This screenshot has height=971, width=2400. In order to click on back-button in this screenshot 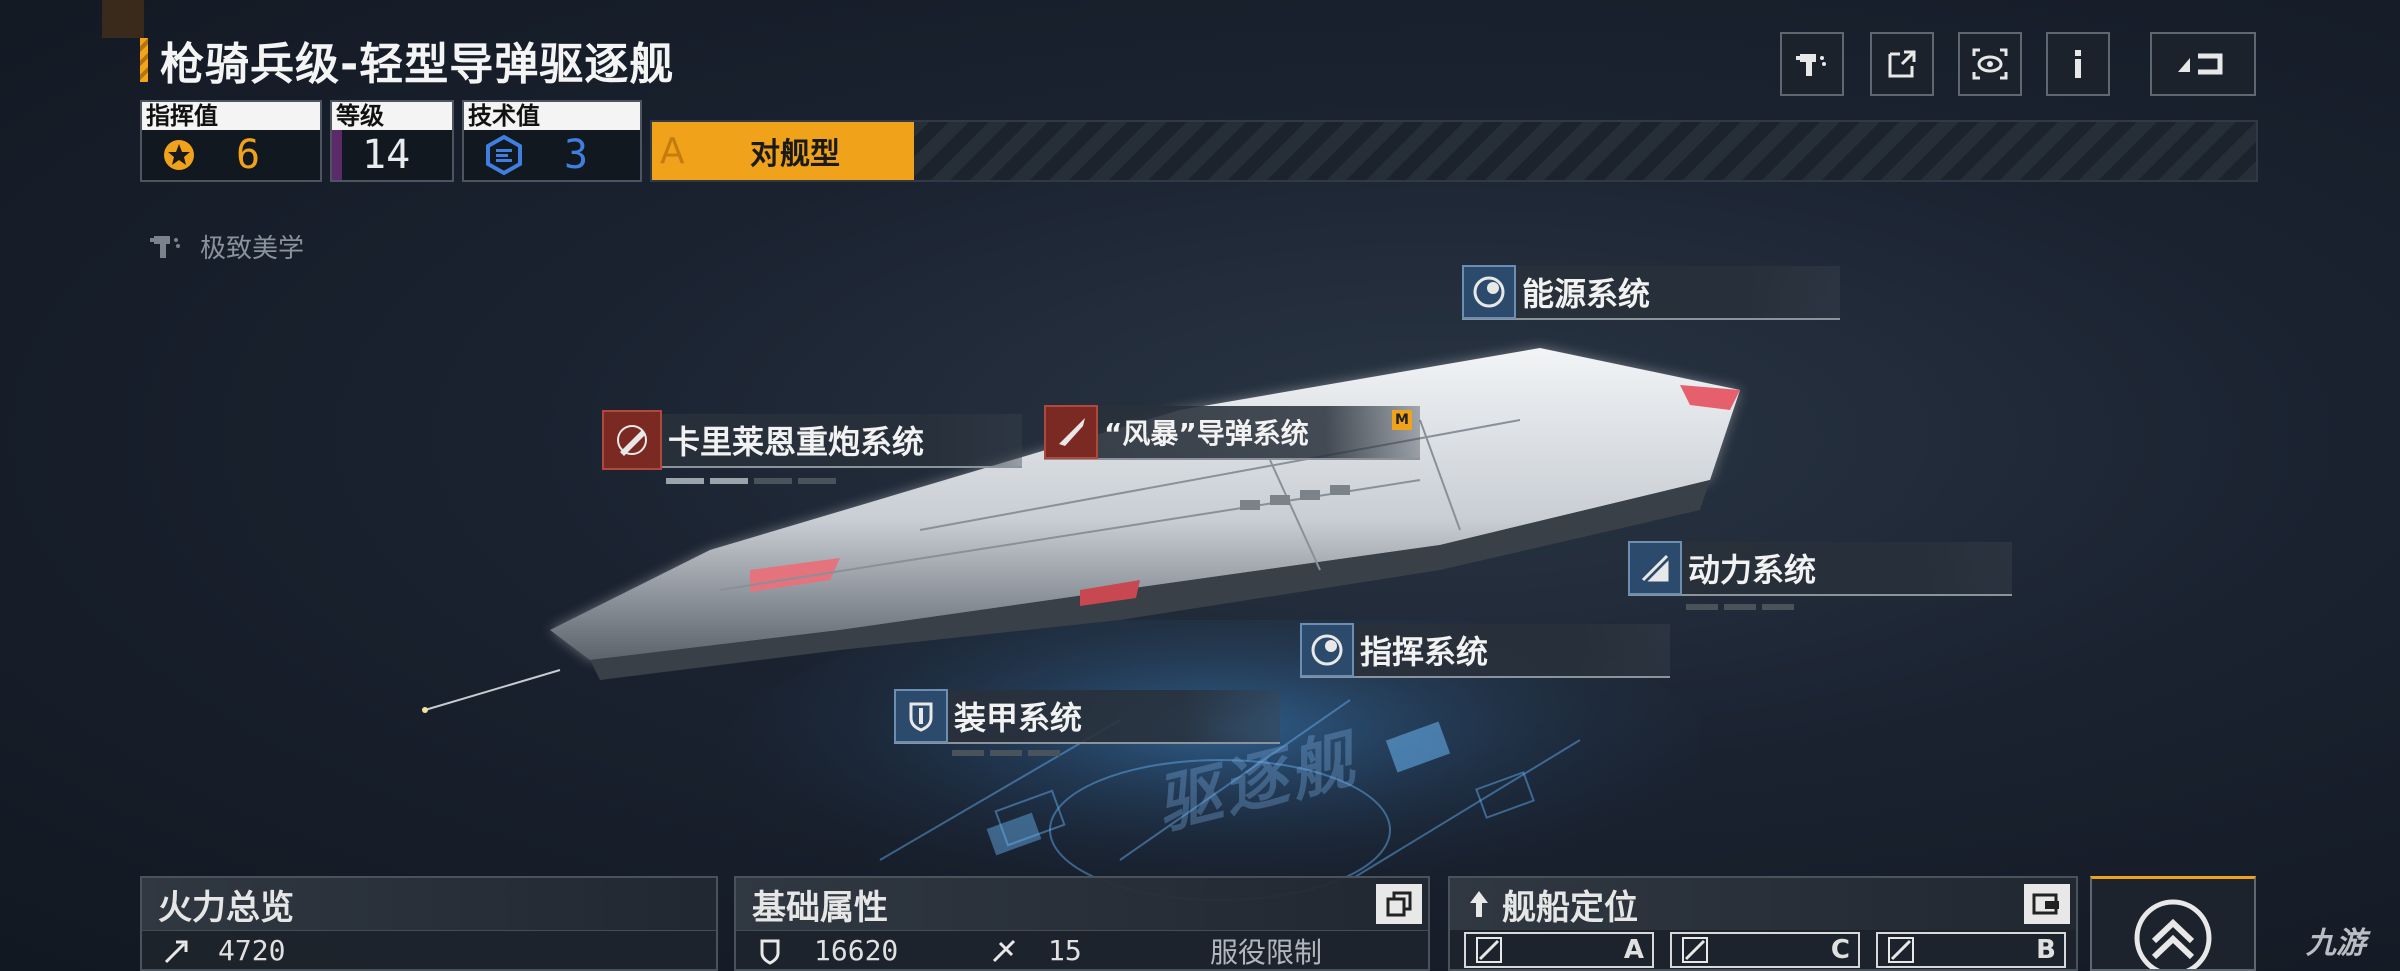, I will do `click(2203, 64)`.